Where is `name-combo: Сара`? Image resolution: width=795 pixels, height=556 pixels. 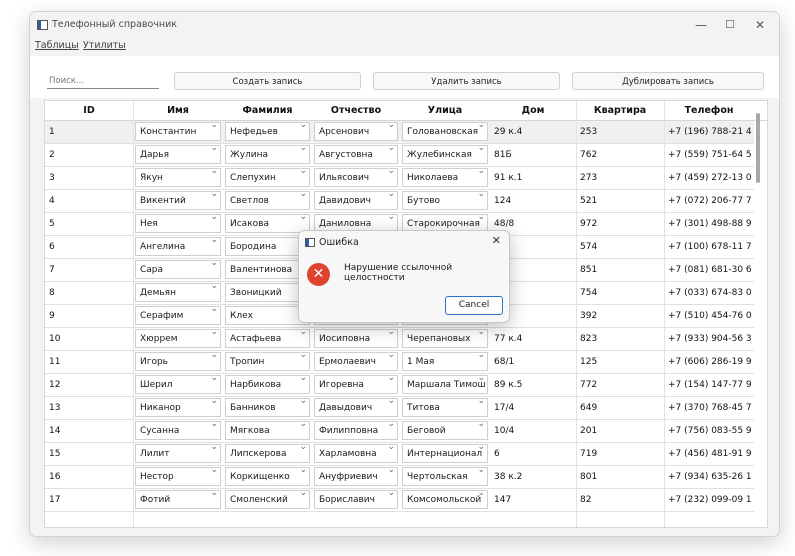 name-combo: Сара is located at coordinates (178, 269).